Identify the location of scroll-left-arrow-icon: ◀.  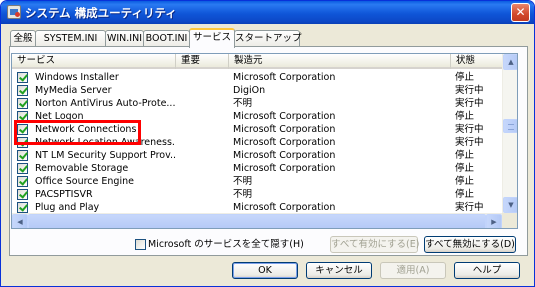
(20, 221).